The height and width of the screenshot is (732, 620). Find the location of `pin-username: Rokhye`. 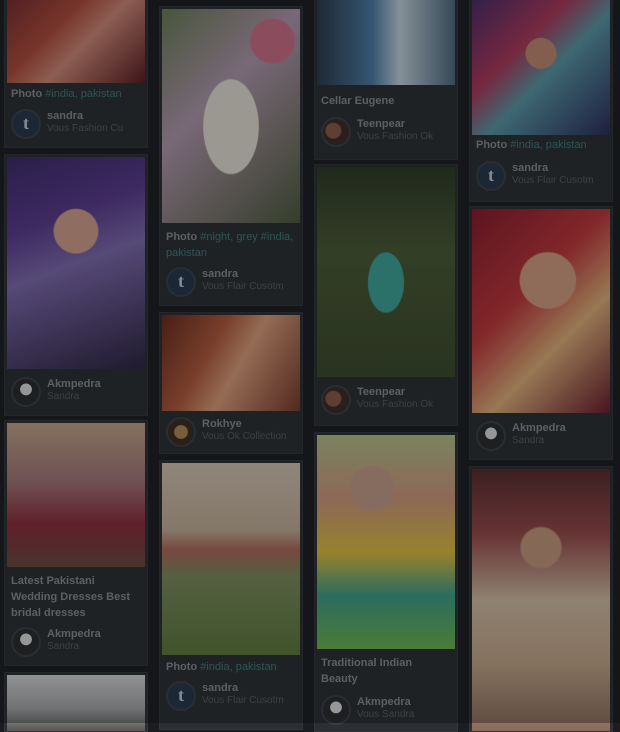

pin-username: Rokhye is located at coordinates (250, 424).